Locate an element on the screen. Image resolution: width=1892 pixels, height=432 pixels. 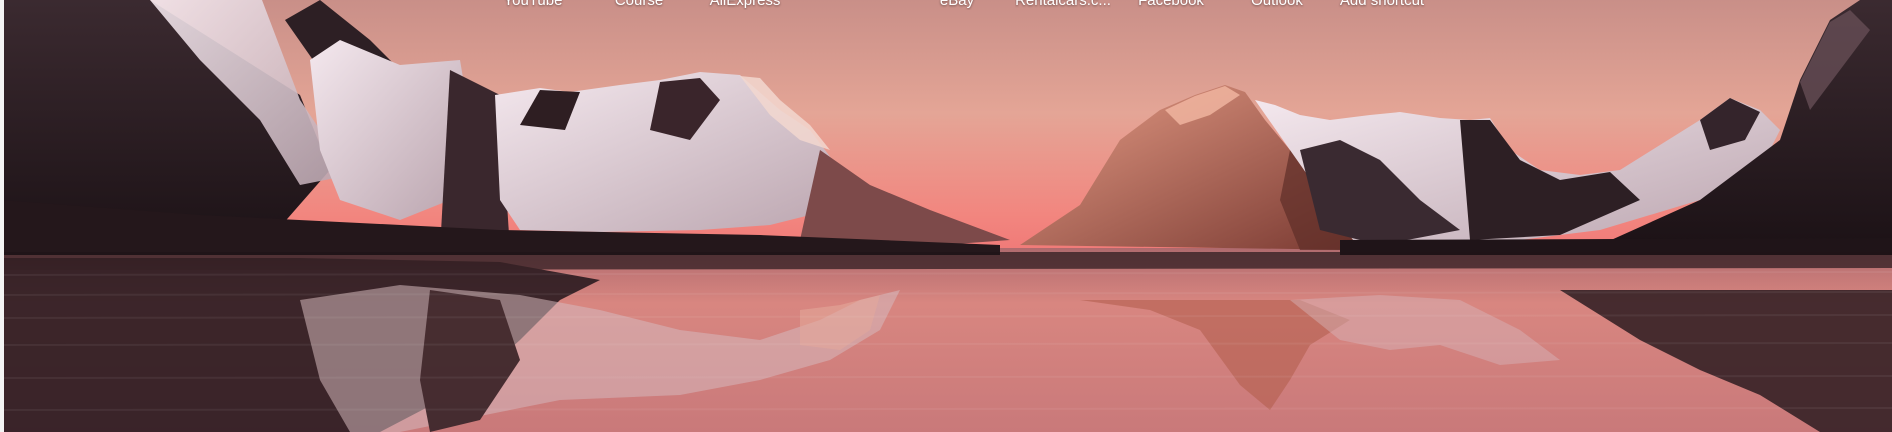
shortcut-label: AliExpress is located at coordinates (745, 4).